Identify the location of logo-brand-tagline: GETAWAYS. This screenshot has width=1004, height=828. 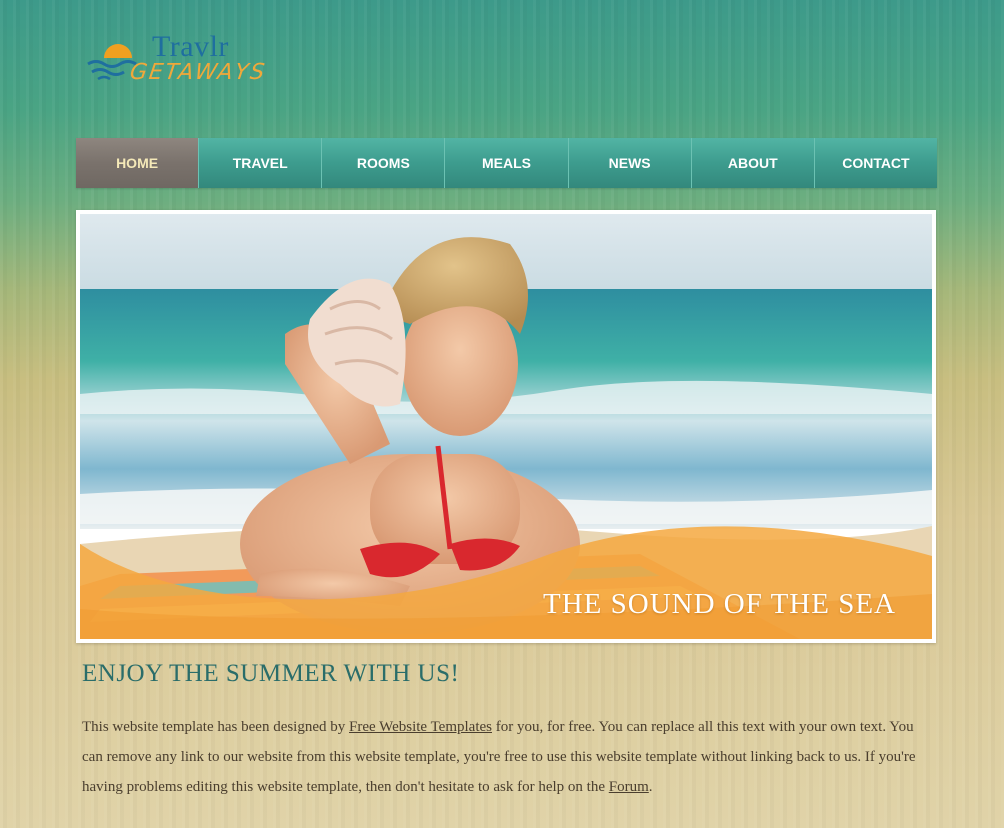
(198, 72).